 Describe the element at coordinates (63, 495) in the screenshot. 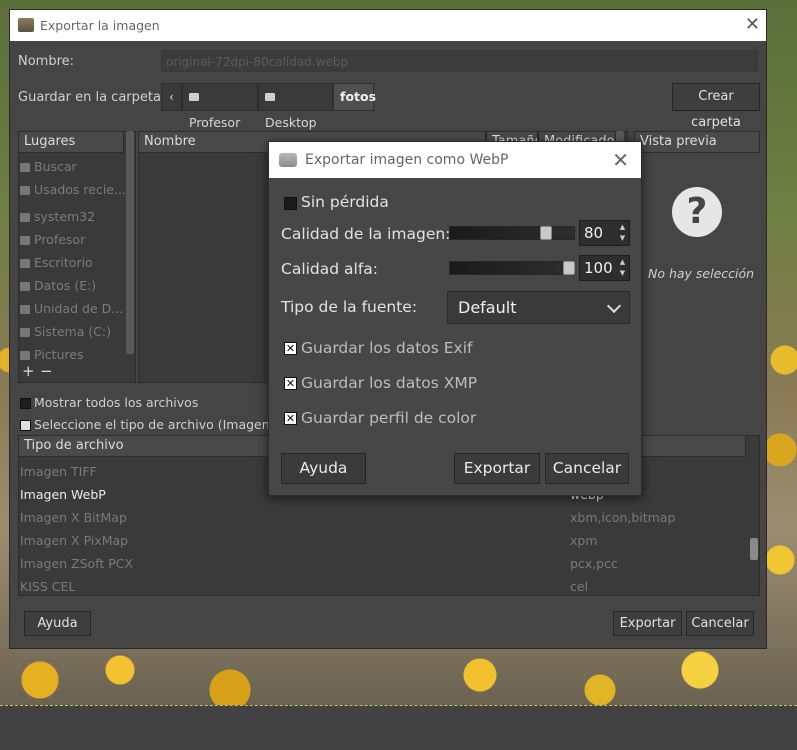

I see `filetype-row-webp: Imagen WebP` at that location.